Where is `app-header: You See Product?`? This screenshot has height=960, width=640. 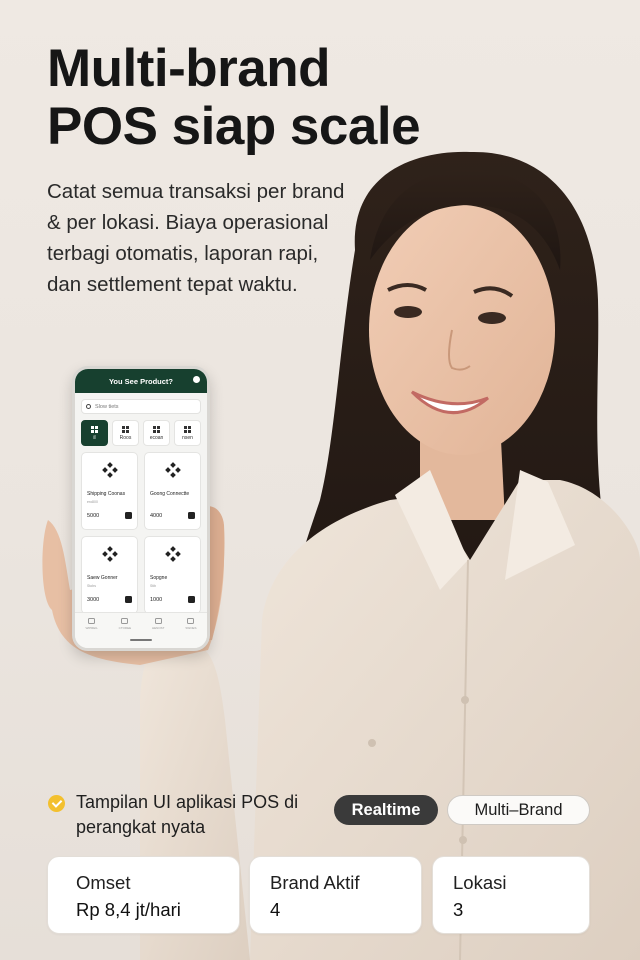
app-header: You See Product? is located at coordinates (141, 381).